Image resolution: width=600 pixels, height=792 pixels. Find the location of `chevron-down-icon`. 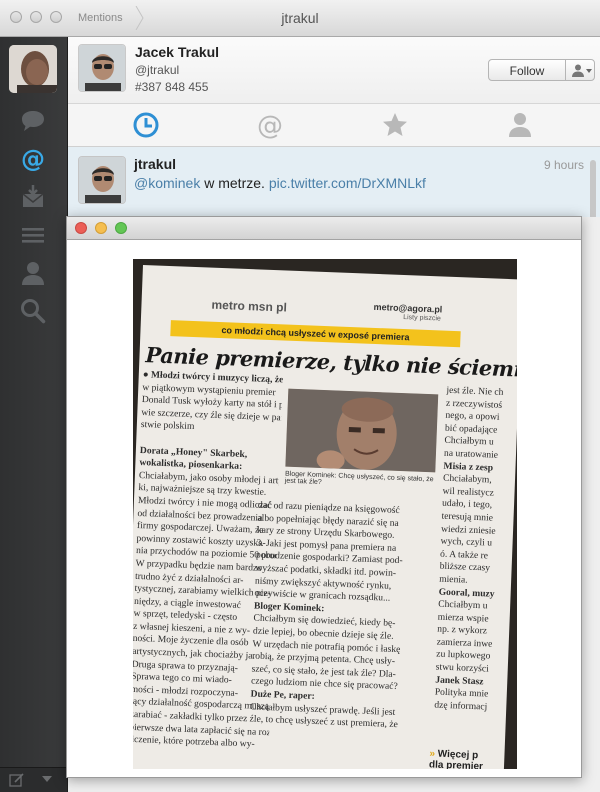

chevron-down-icon is located at coordinates (589, 71).